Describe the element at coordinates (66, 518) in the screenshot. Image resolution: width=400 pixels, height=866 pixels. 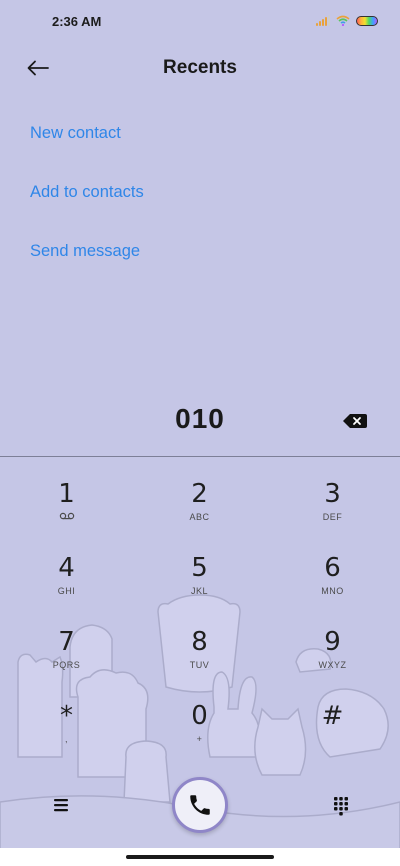
I see `voicemail-icon` at that location.